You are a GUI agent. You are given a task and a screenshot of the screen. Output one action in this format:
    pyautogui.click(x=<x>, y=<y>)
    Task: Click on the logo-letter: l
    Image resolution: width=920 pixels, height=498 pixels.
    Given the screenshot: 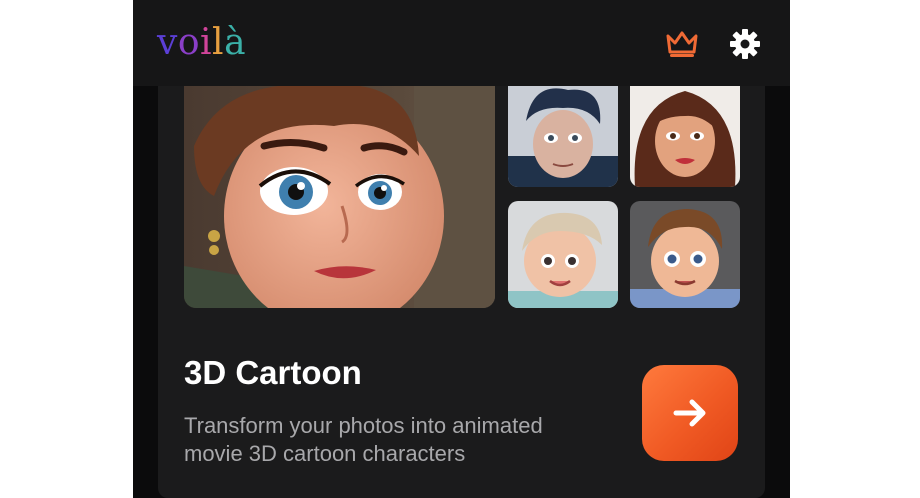 What is the action you would take?
    pyautogui.click(x=218, y=42)
    